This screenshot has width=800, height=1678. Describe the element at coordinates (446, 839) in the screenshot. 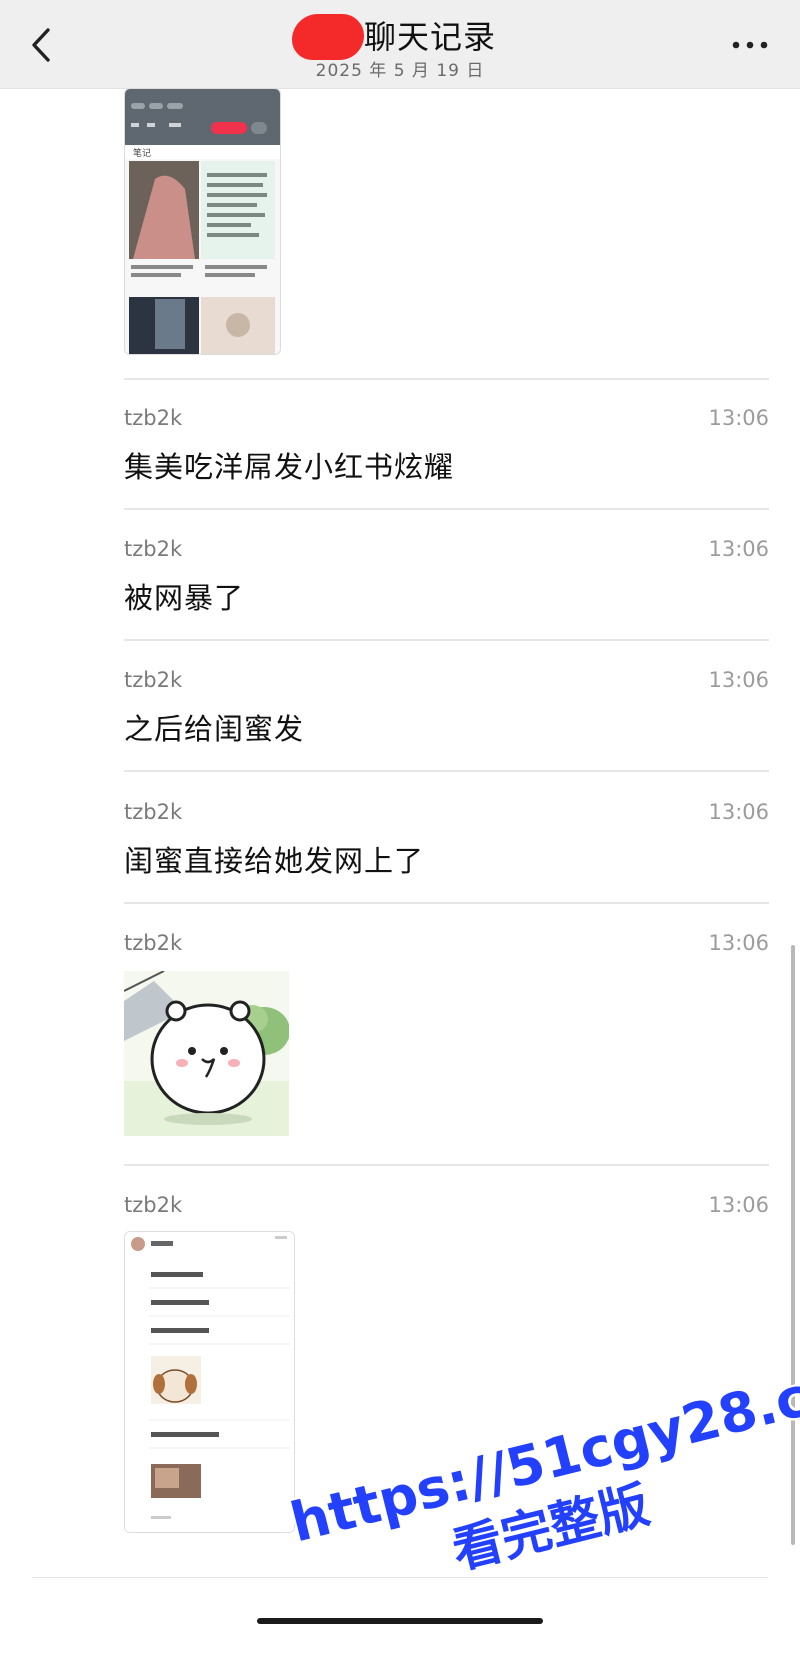

I see `message-item: tzb2k 13:06 闺蜜直接给她发网上了` at that location.